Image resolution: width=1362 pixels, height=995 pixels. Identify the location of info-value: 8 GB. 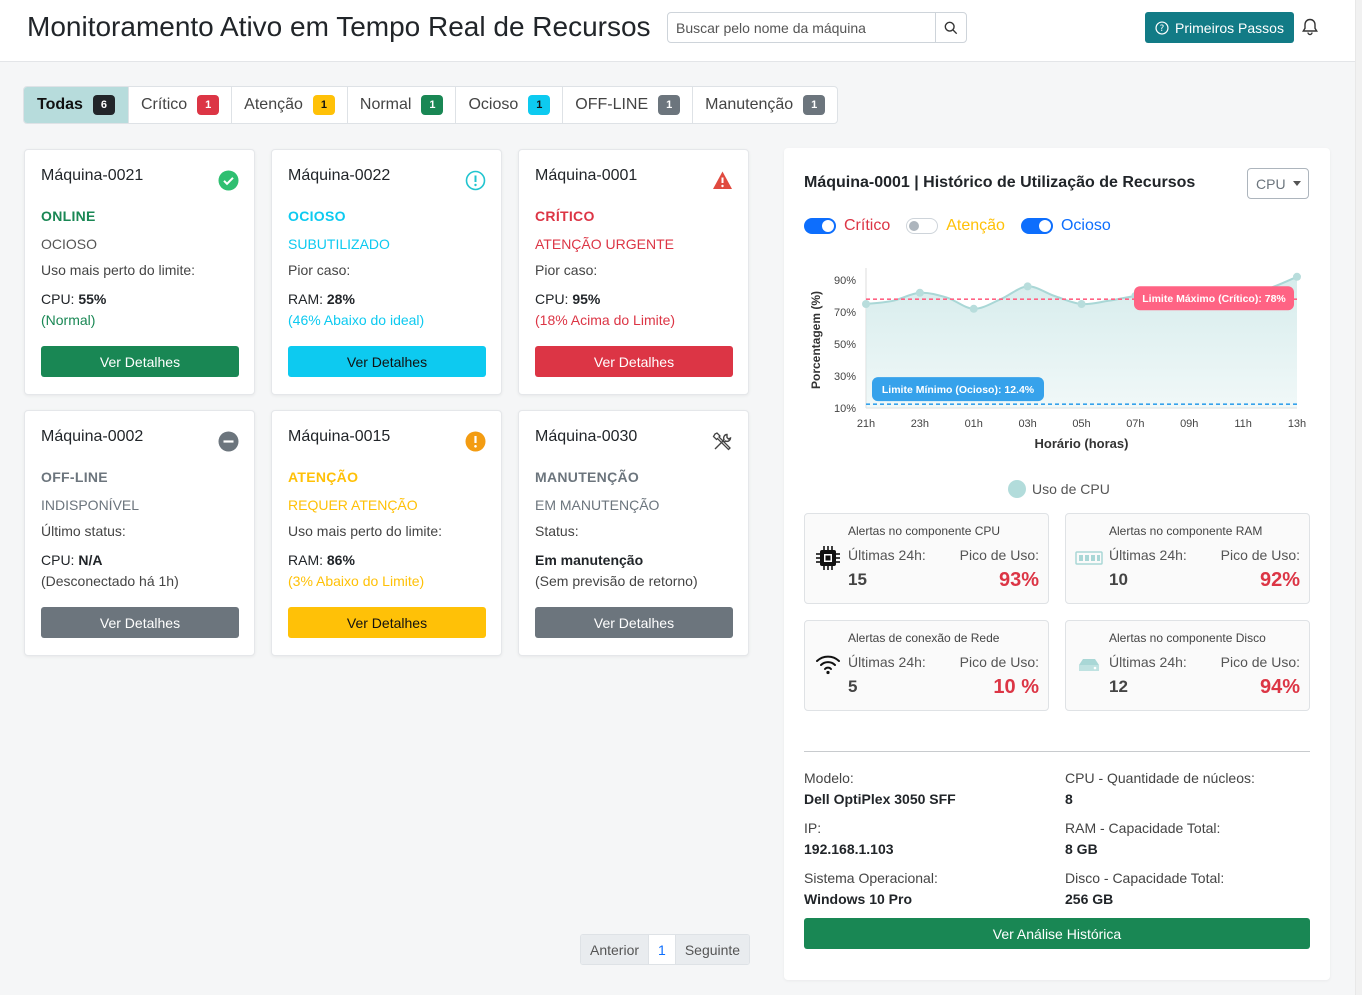
(1081, 849).